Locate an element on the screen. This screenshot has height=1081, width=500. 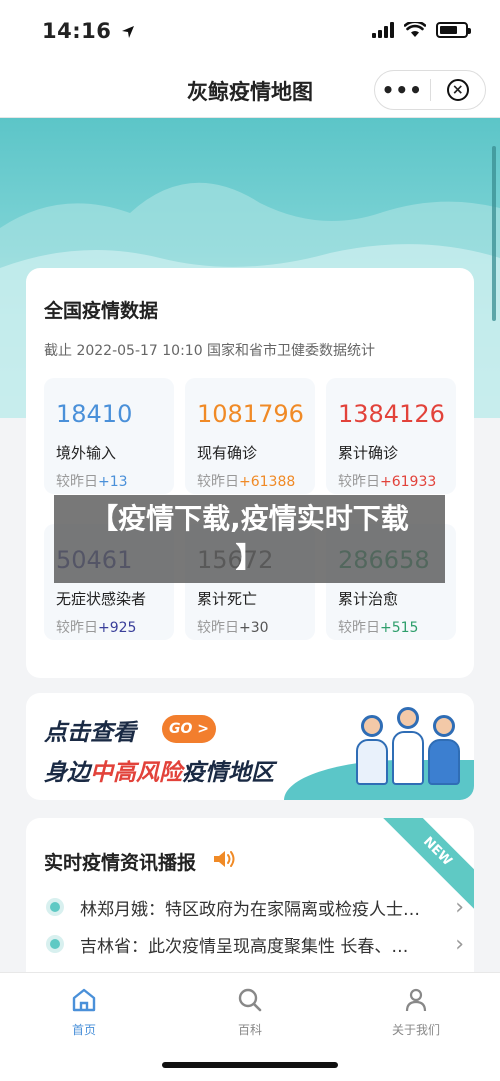
mini-program-capsule: ••• × is located at coordinates (430, 90).